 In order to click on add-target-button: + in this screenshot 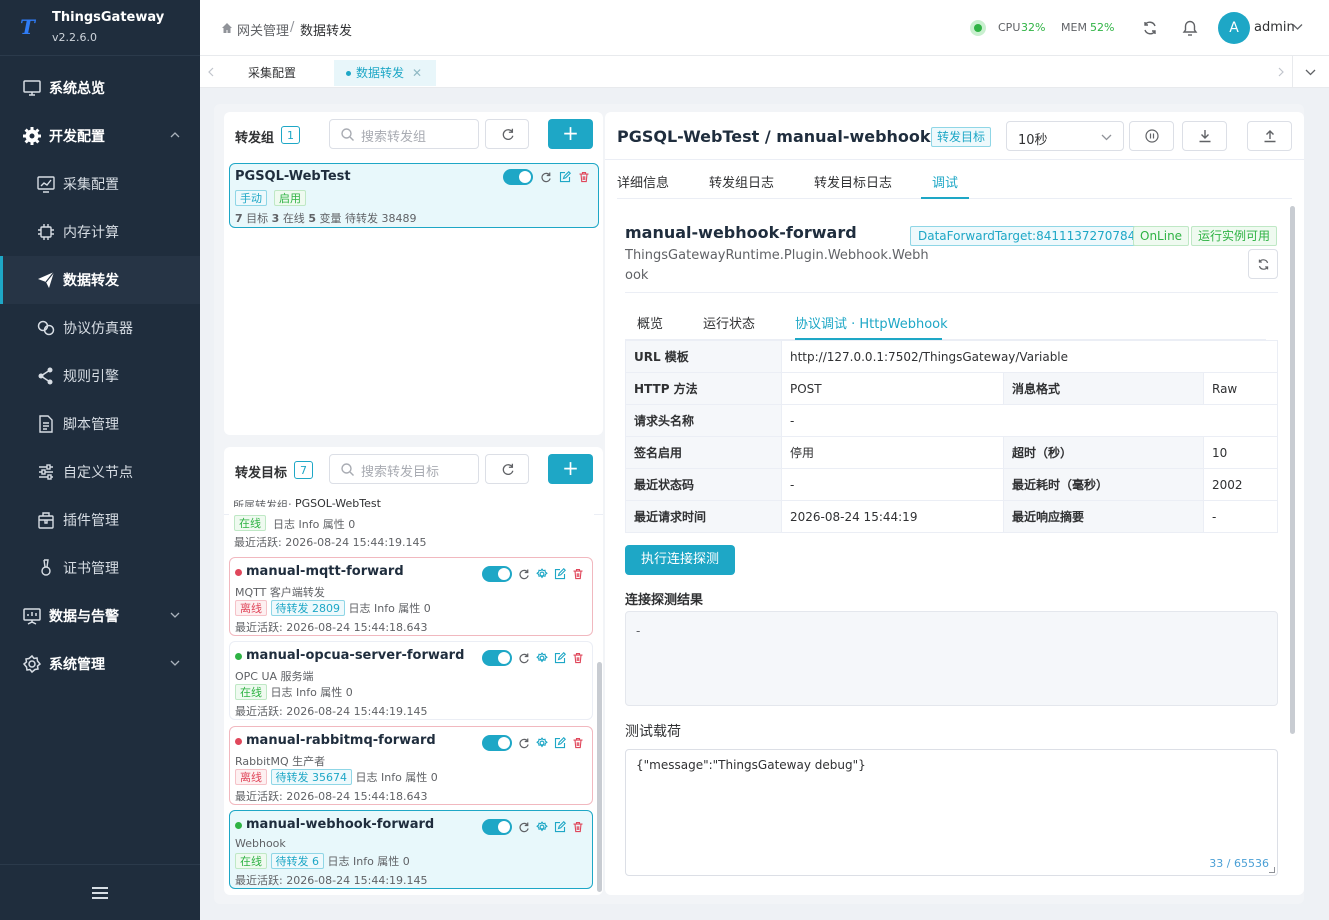, I will do `click(570, 469)`.